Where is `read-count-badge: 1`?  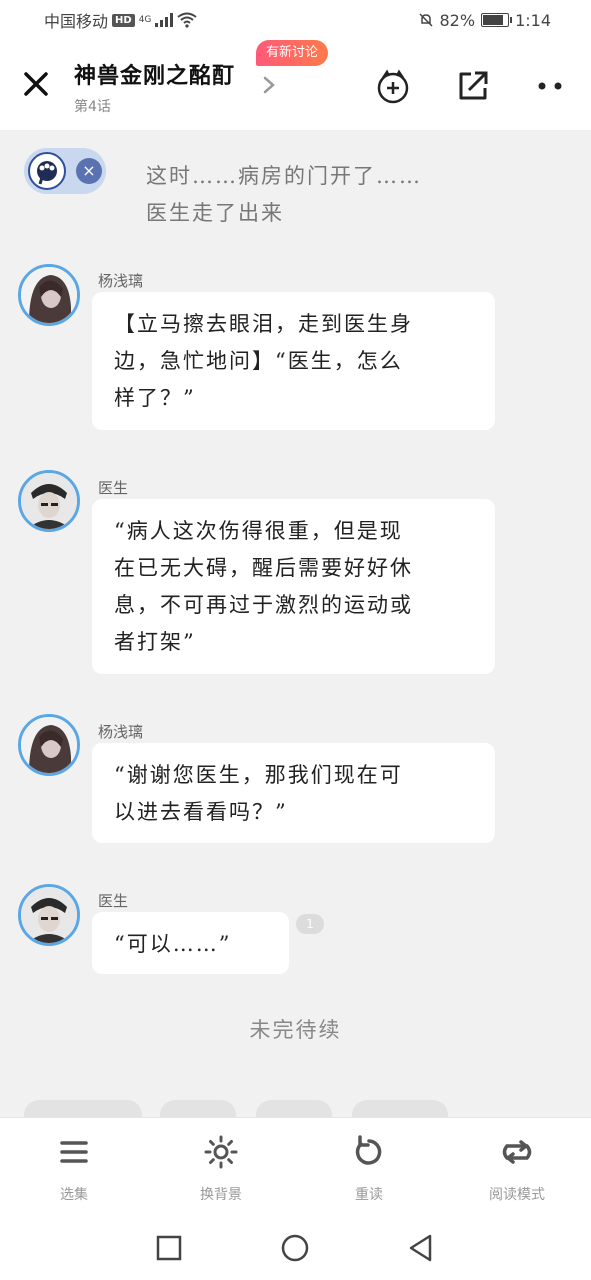 read-count-badge: 1 is located at coordinates (310, 924).